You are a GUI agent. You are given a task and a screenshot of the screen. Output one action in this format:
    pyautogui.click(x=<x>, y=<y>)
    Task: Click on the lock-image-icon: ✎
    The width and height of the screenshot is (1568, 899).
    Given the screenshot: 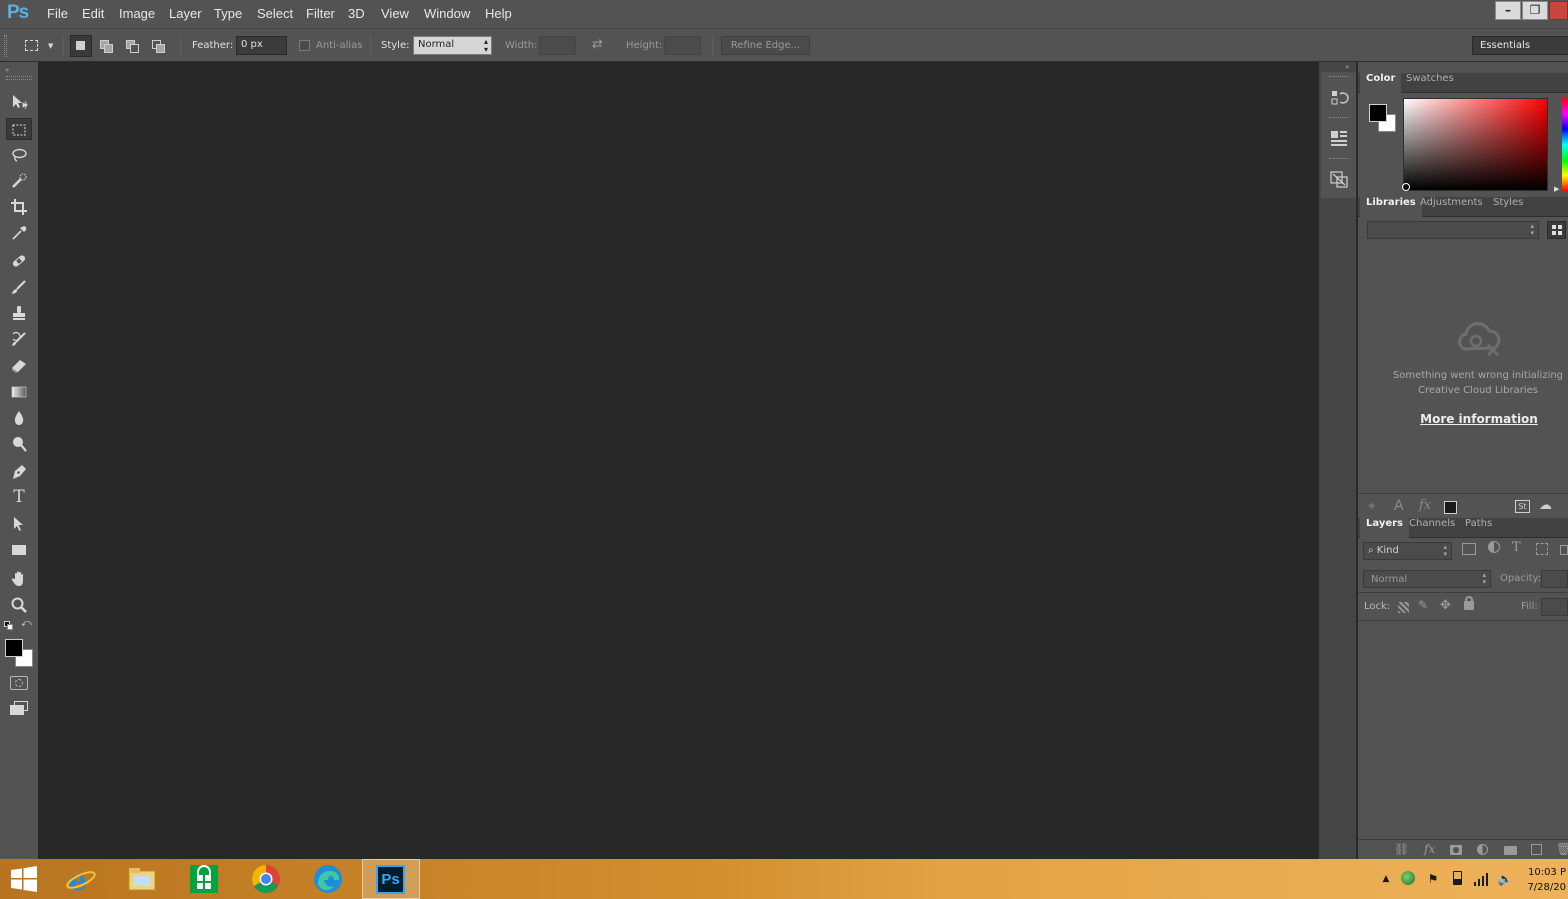 What is the action you would take?
    pyautogui.click(x=1423, y=605)
    